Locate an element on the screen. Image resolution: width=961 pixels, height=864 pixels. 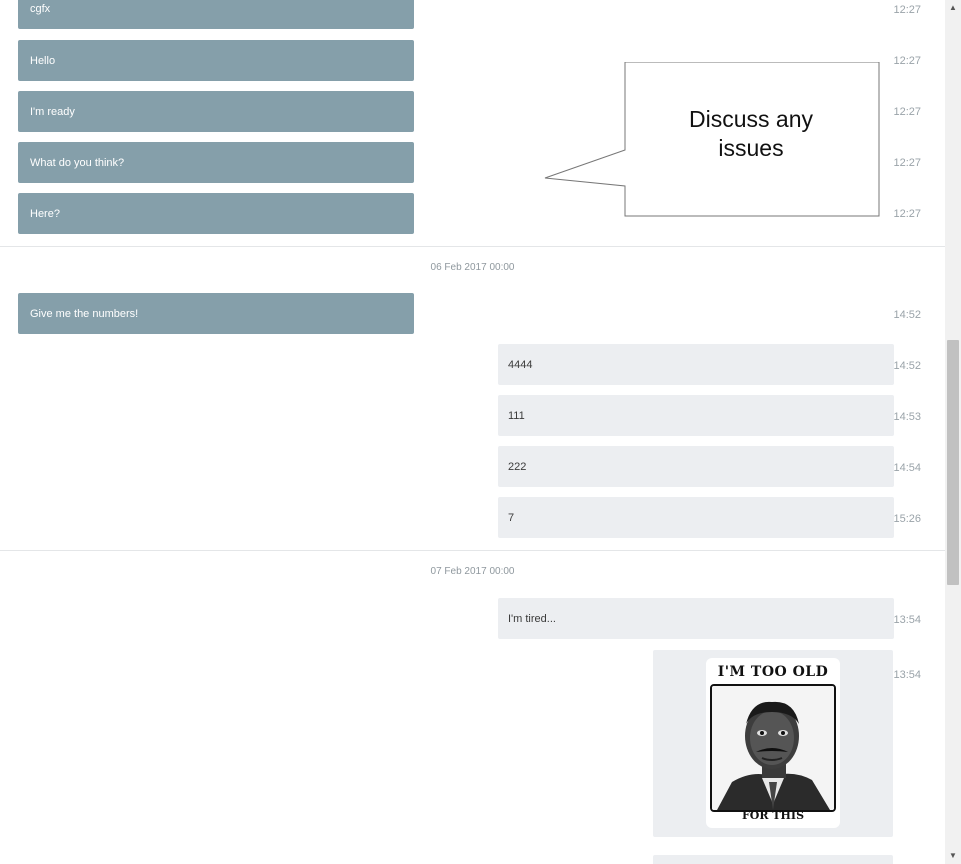
message-bubble-incoming: Hello is located at coordinates (216, 60).